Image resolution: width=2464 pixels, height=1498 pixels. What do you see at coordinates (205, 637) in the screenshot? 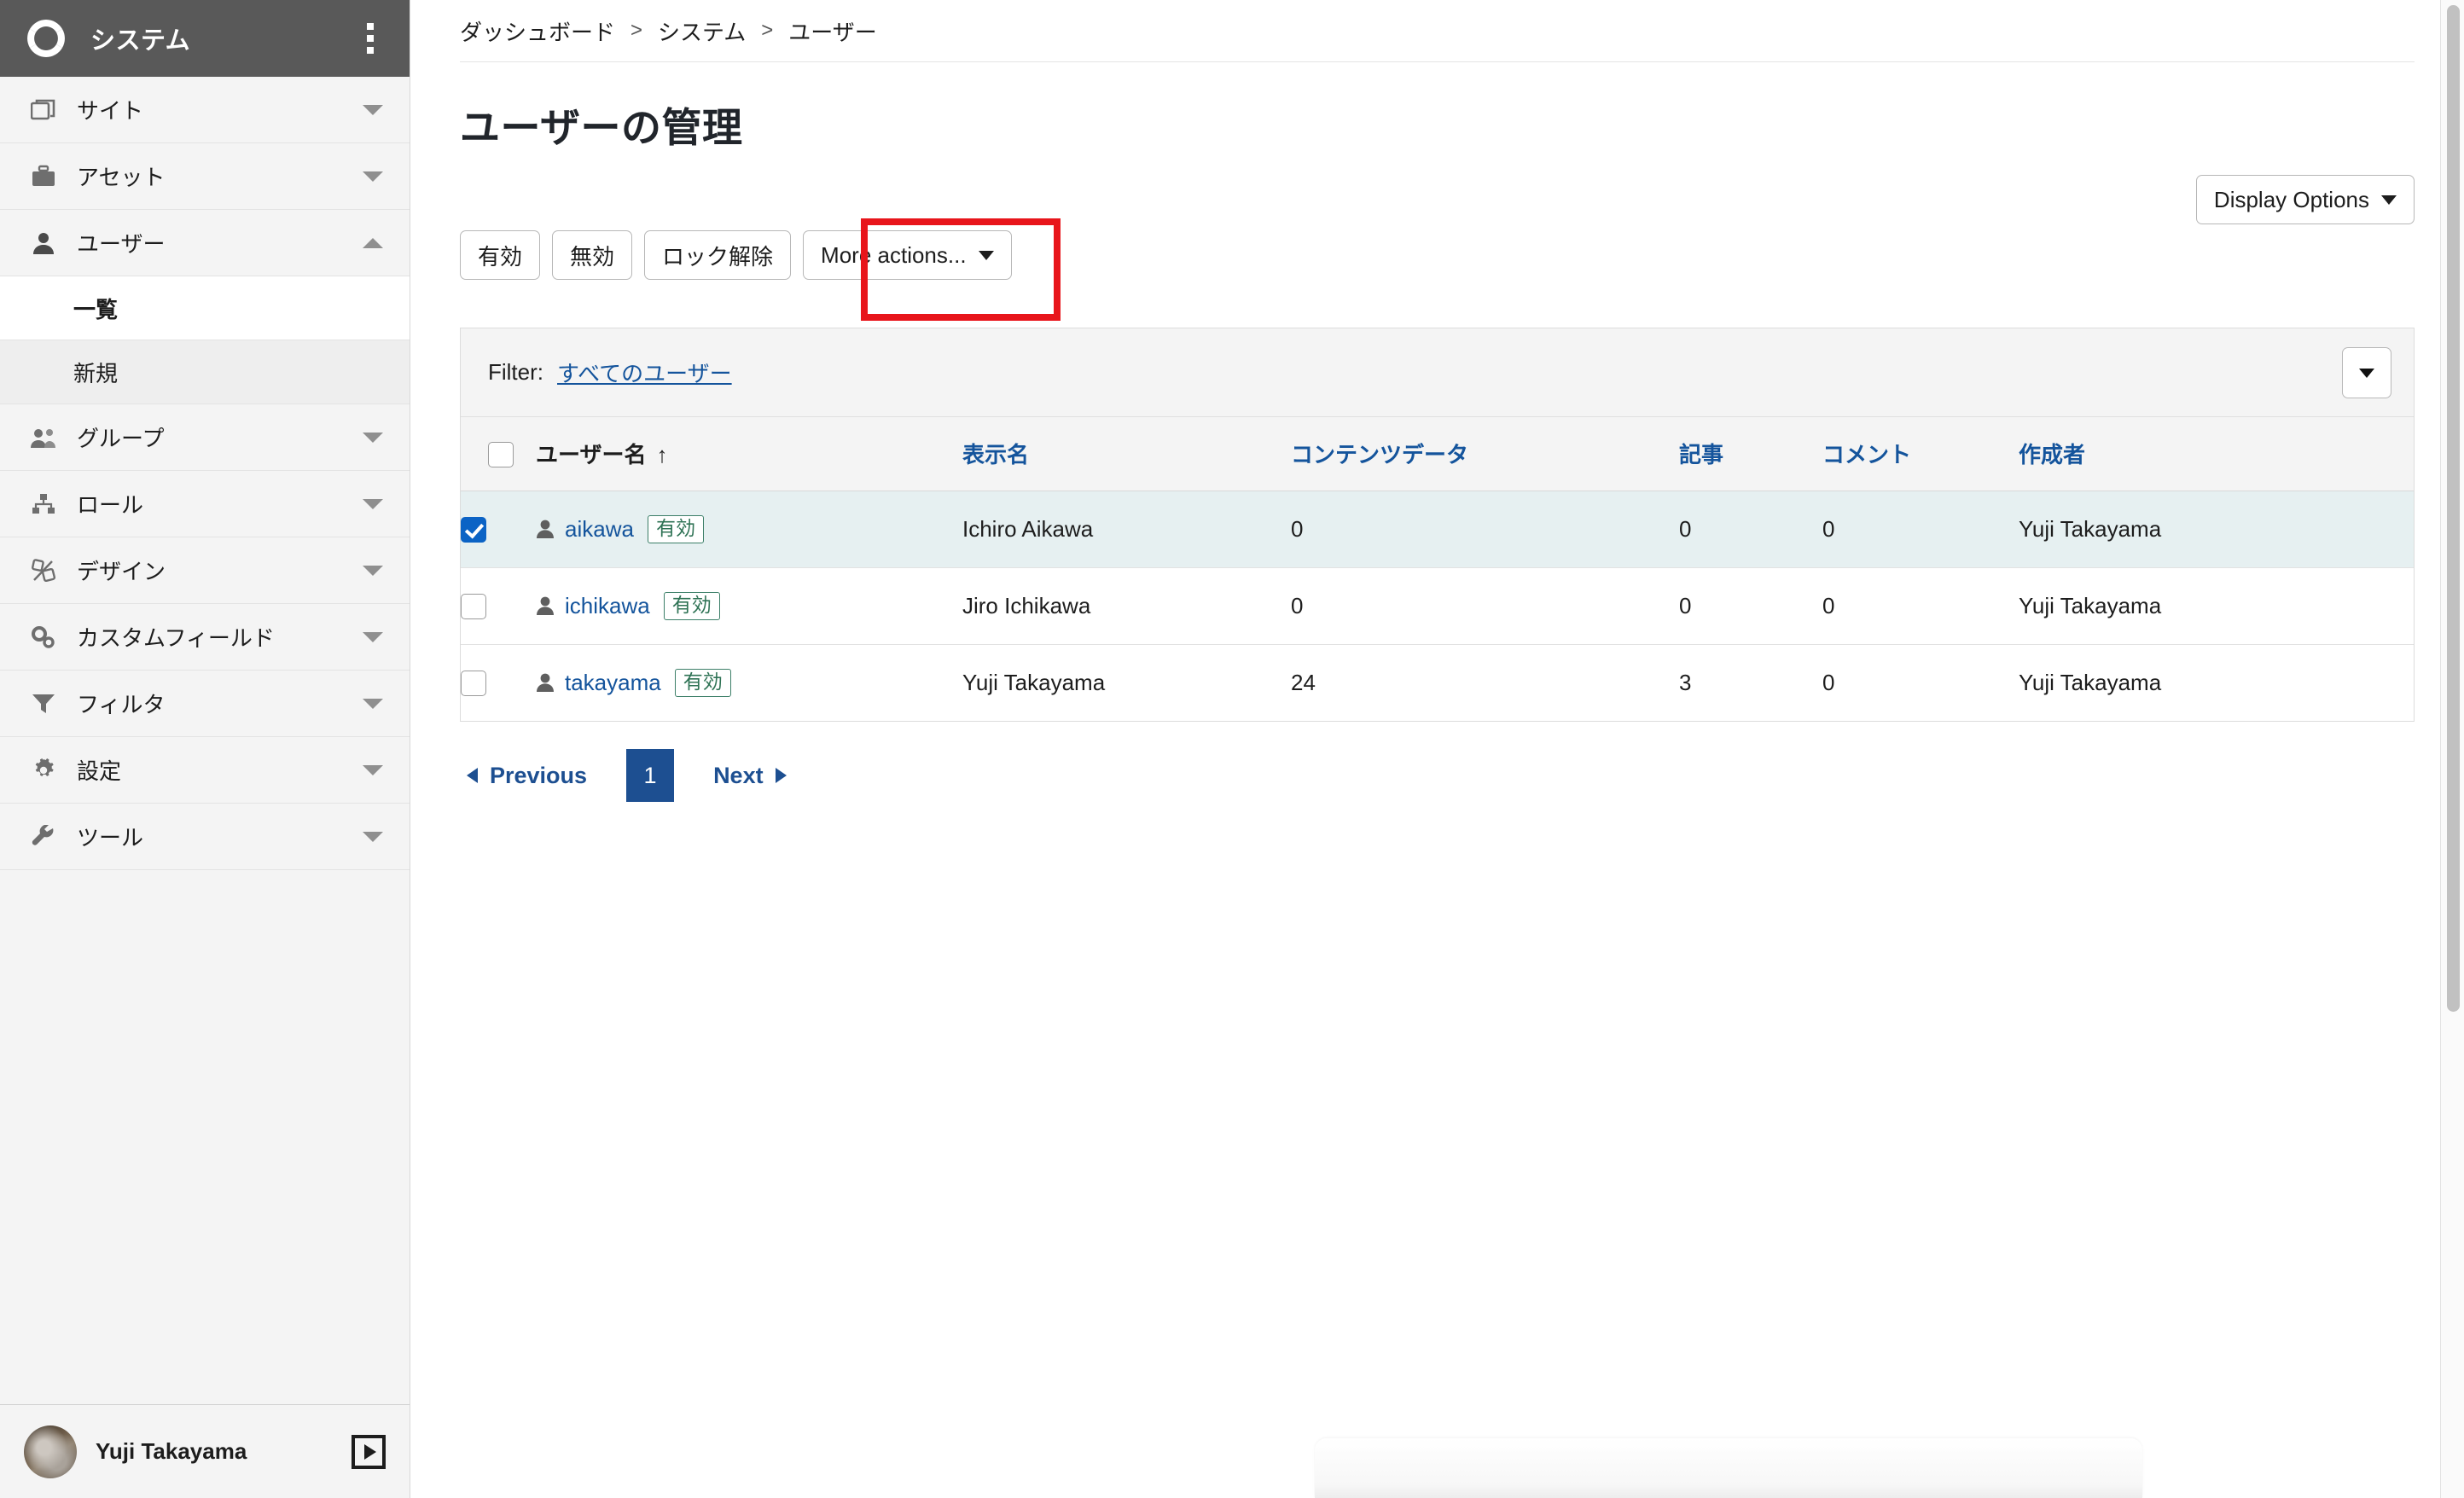
I see `sidebar-item-custom-fields: カスタムフィールド` at bounding box center [205, 637].